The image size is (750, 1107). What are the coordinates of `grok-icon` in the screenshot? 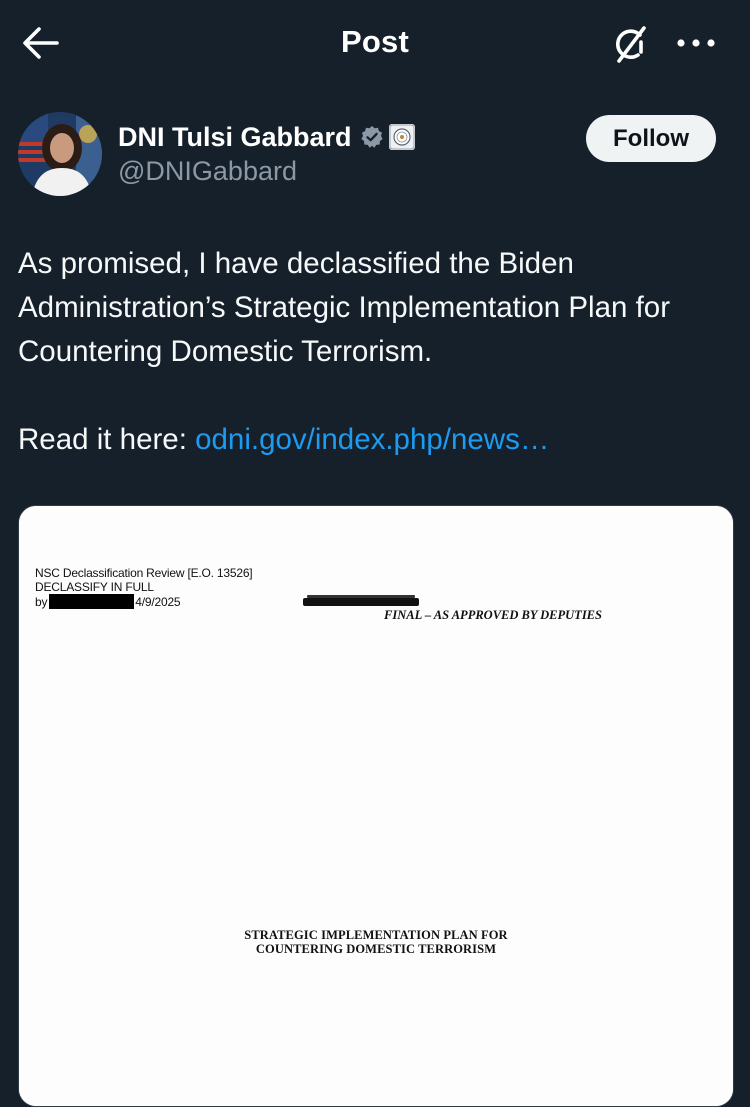 It's located at (630, 46).